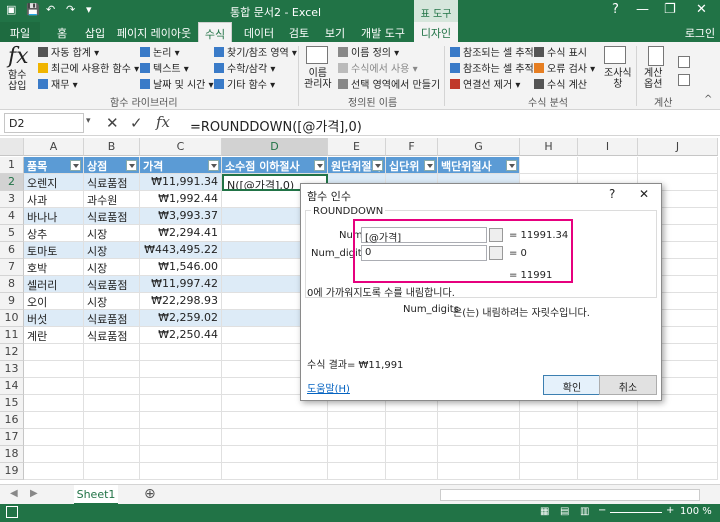 Image resolution: width=720 pixels, height=522 pixels. What do you see at coordinates (436, 32) in the screenshot?
I see `tab-design: 디자인` at bounding box center [436, 32].